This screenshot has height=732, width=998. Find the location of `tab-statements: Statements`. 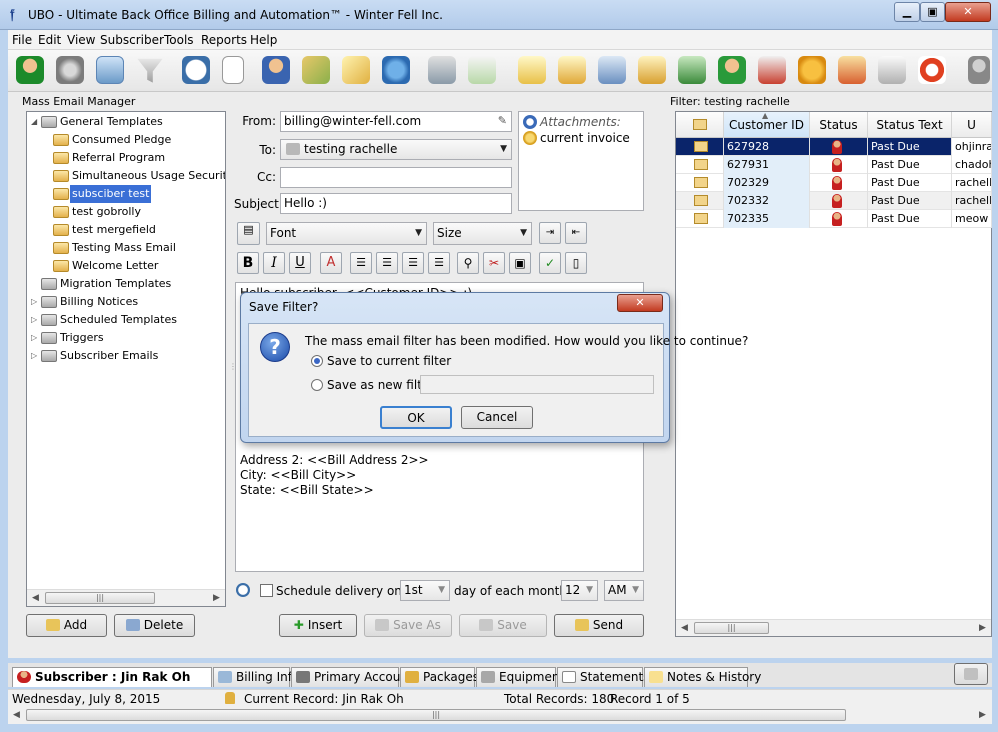

tab-statements: Statements is located at coordinates (603, 677).